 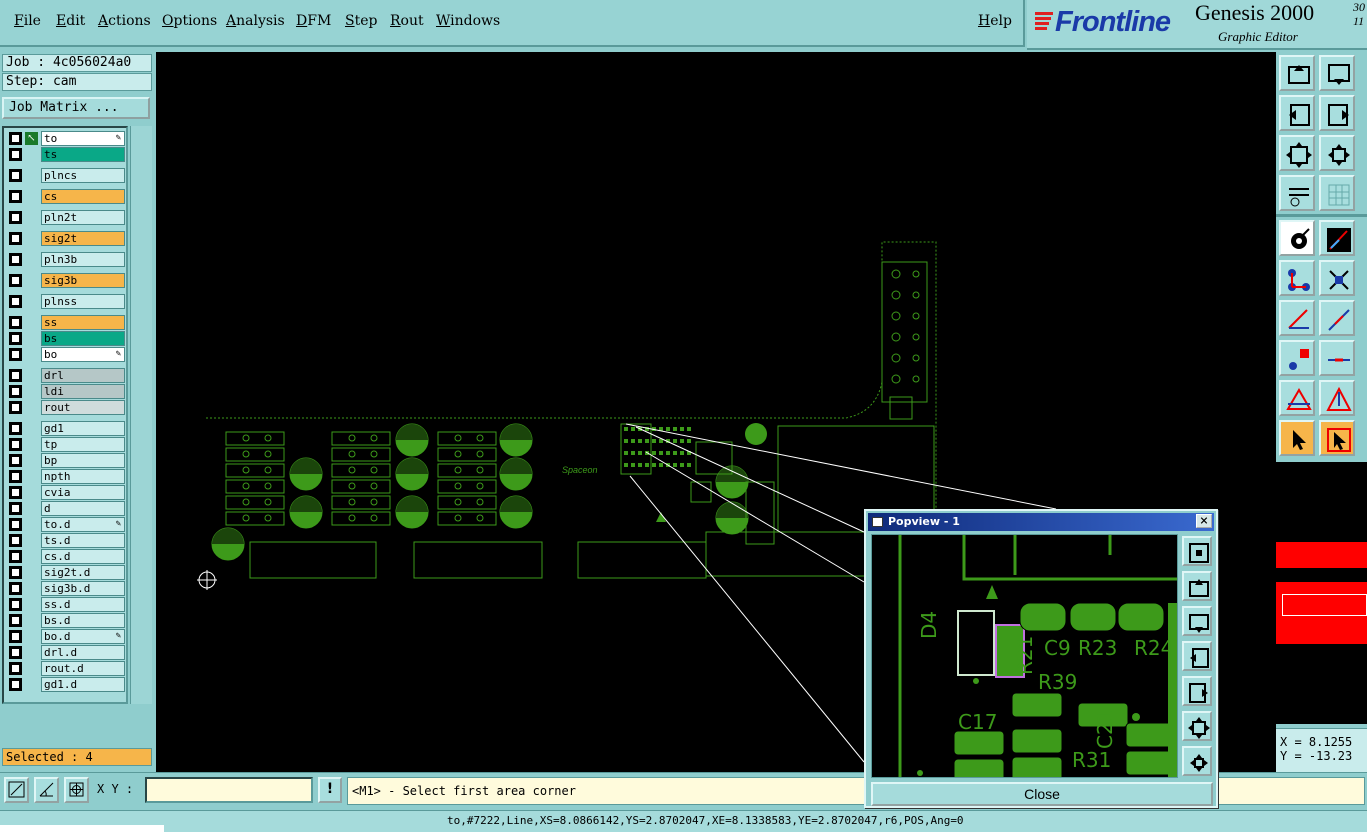 I want to click on layer-name: rout.d, so click(x=83, y=668).